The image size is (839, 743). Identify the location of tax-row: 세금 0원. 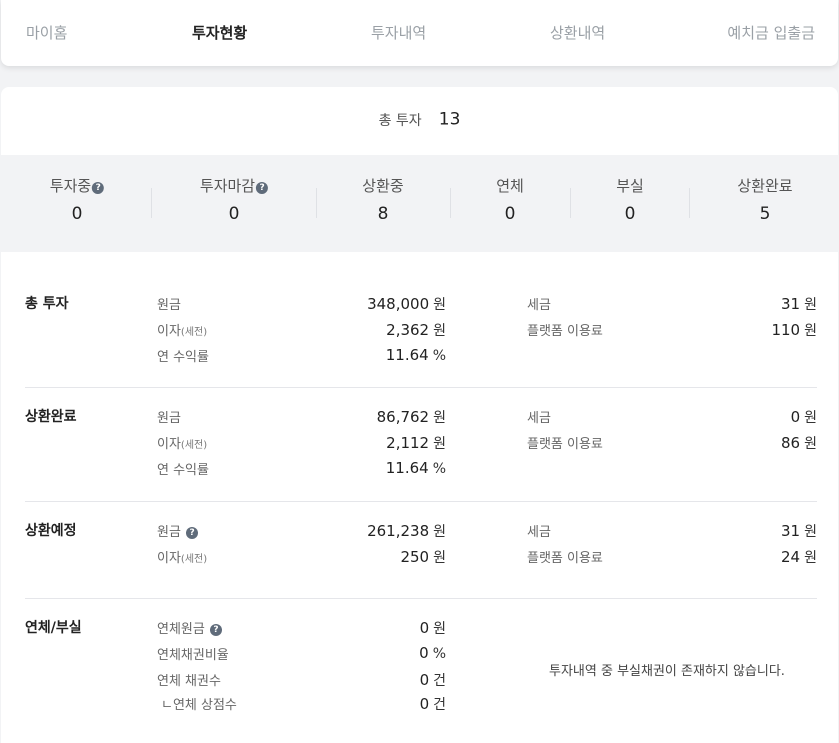
(672, 417).